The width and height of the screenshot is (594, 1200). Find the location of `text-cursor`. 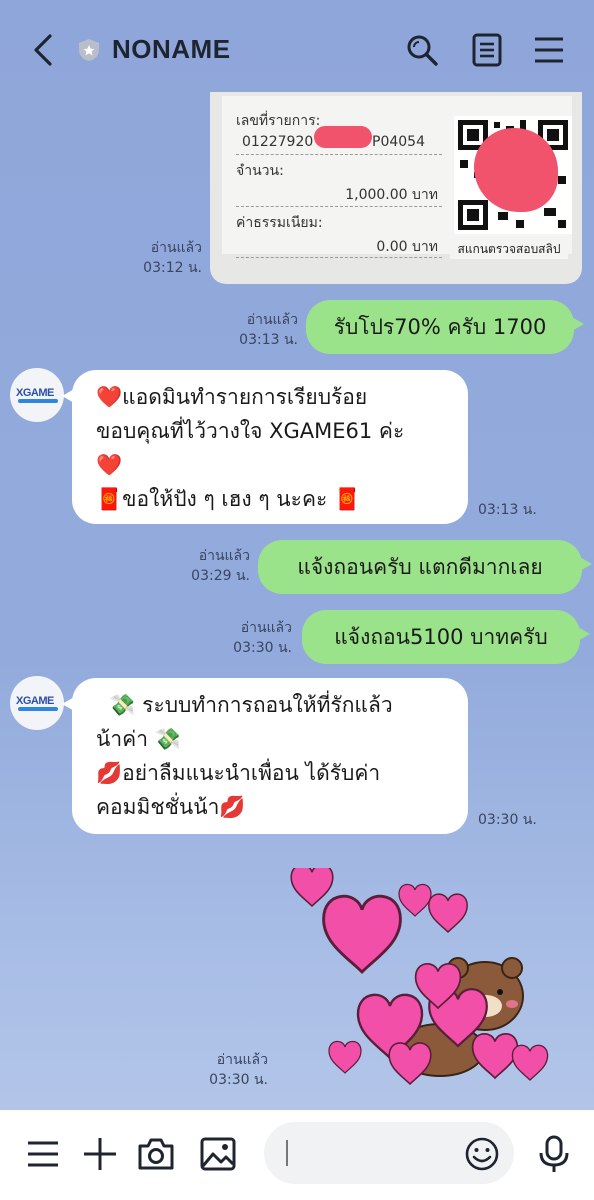

text-cursor is located at coordinates (287, 1153).